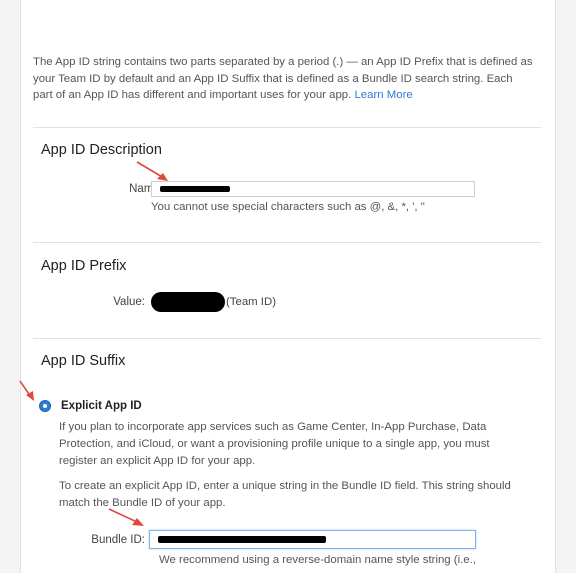 The image size is (576, 573). Describe the element at coordinates (118, 540) in the screenshot. I see `bundle-id-label: Bundle ID:` at that location.